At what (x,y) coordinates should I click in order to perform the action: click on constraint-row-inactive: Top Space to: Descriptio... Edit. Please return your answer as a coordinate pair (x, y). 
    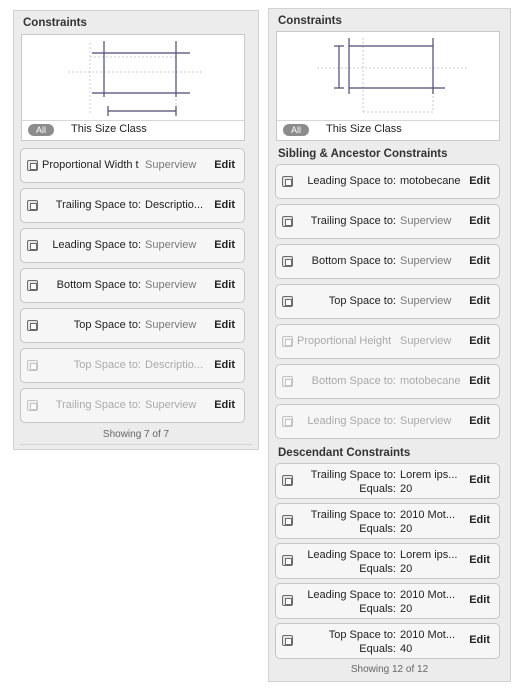
    Looking at the image, I should click on (132, 365).